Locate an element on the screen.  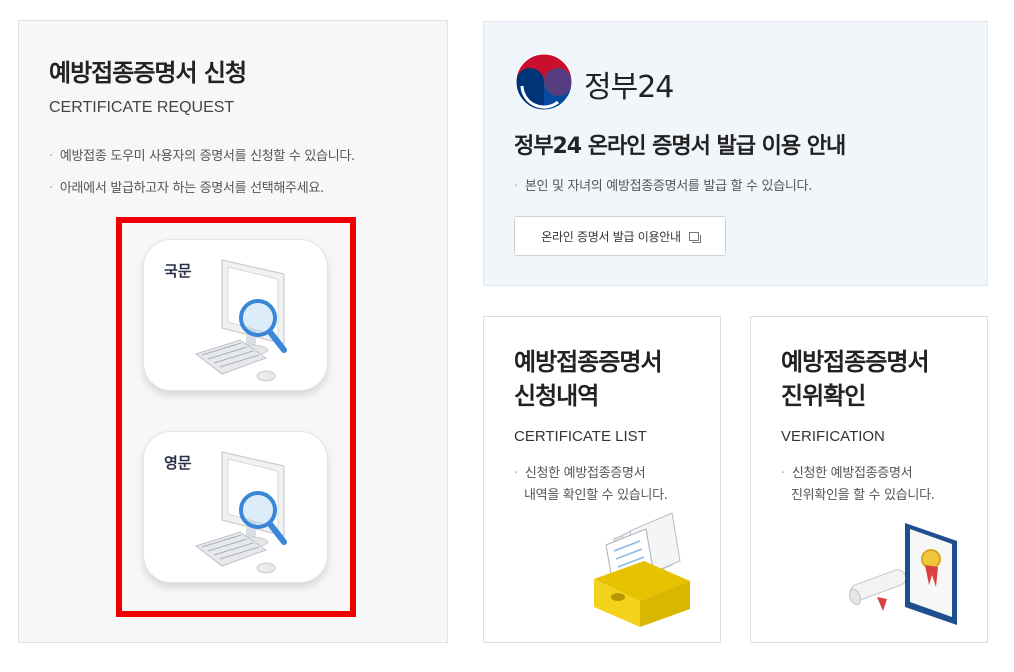
online-guide-label: 온라인 증명서 발급 이용안내 is located at coordinates (611, 236).